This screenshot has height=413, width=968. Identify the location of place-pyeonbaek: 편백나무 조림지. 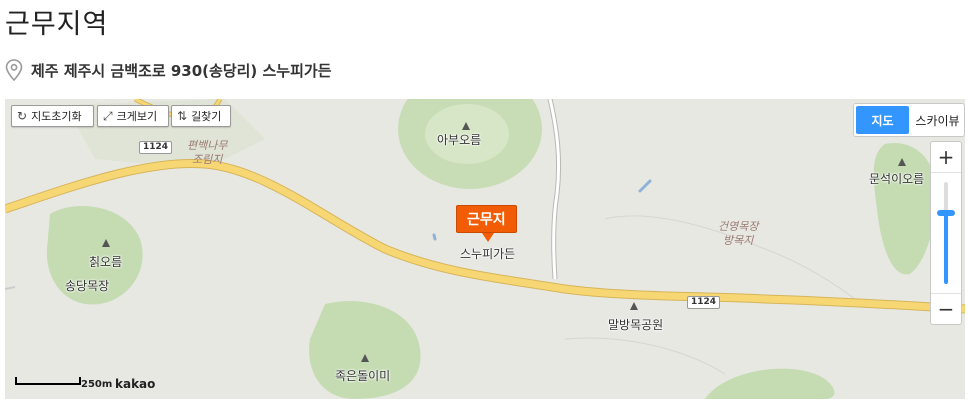
(207, 153).